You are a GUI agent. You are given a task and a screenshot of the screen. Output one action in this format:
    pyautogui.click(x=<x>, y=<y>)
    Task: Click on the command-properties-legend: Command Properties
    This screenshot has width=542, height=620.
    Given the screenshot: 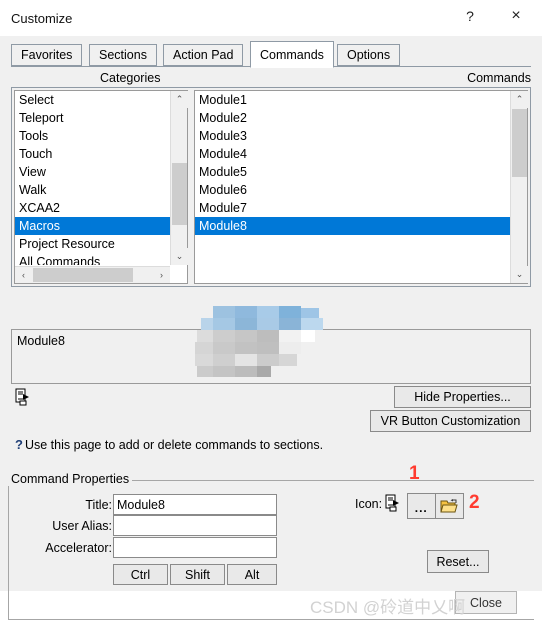 What is the action you would take?
    pyautogui.click(x=70, y=479)
    